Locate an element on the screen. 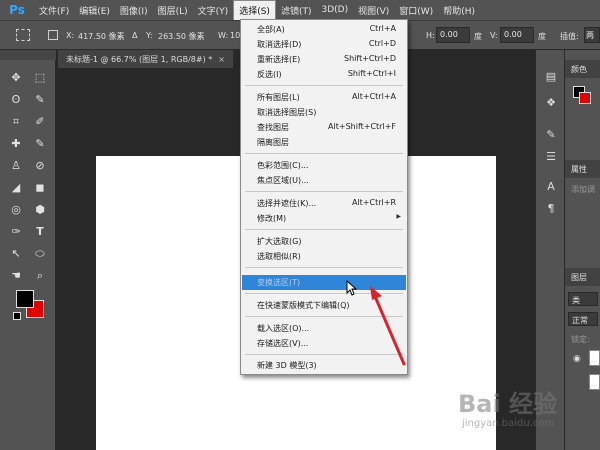 This screenshot has height=450, width=600. healing-brush-tool-icon: ✚ is located at coordinates (16, 144).